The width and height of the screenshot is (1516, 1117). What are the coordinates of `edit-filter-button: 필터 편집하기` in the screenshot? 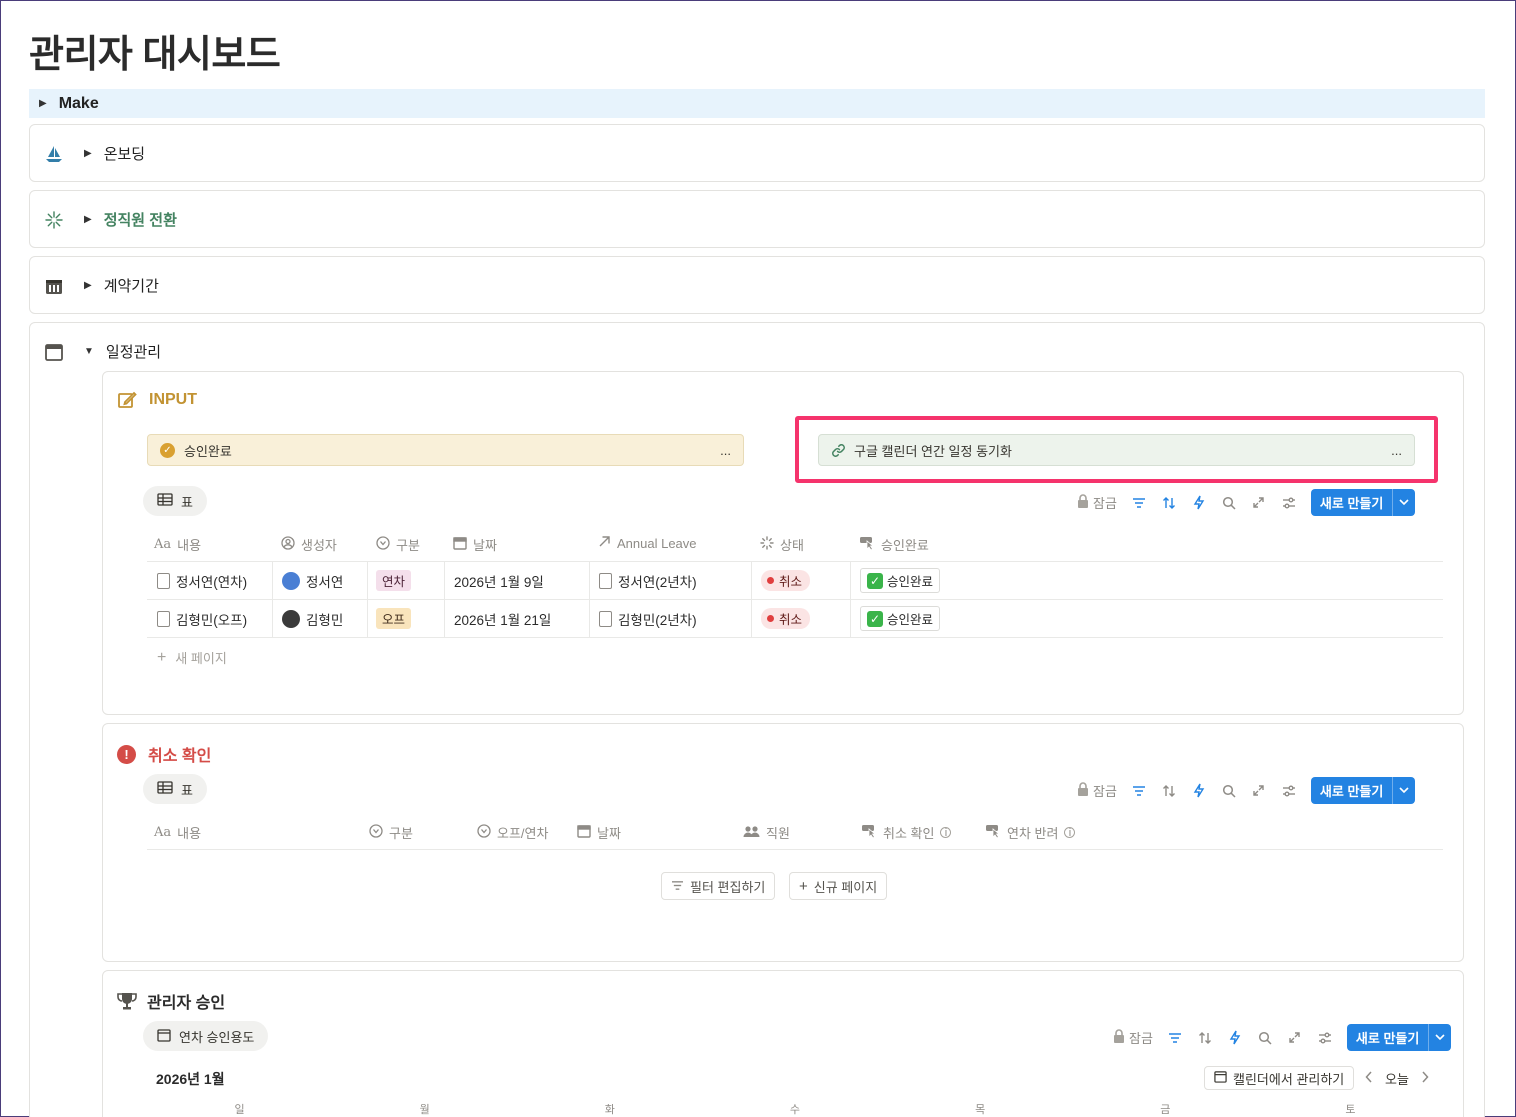 It's located at (718, 886).